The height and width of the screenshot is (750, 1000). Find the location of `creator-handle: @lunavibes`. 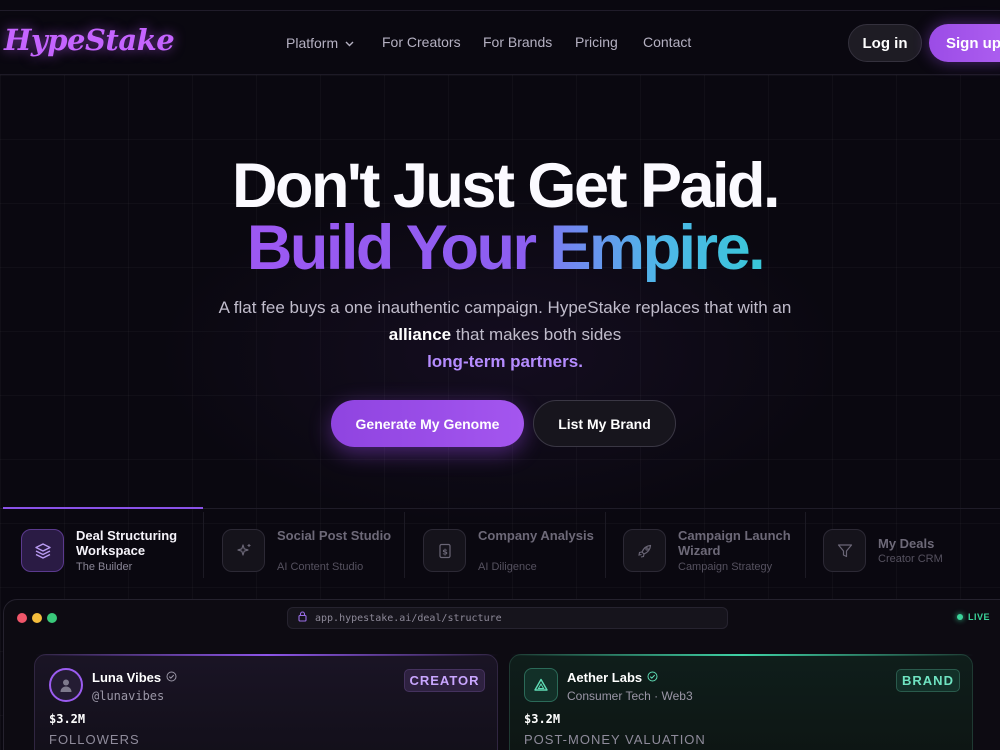

creator-handle: @lunavibes is located at coordinates (128, 696).